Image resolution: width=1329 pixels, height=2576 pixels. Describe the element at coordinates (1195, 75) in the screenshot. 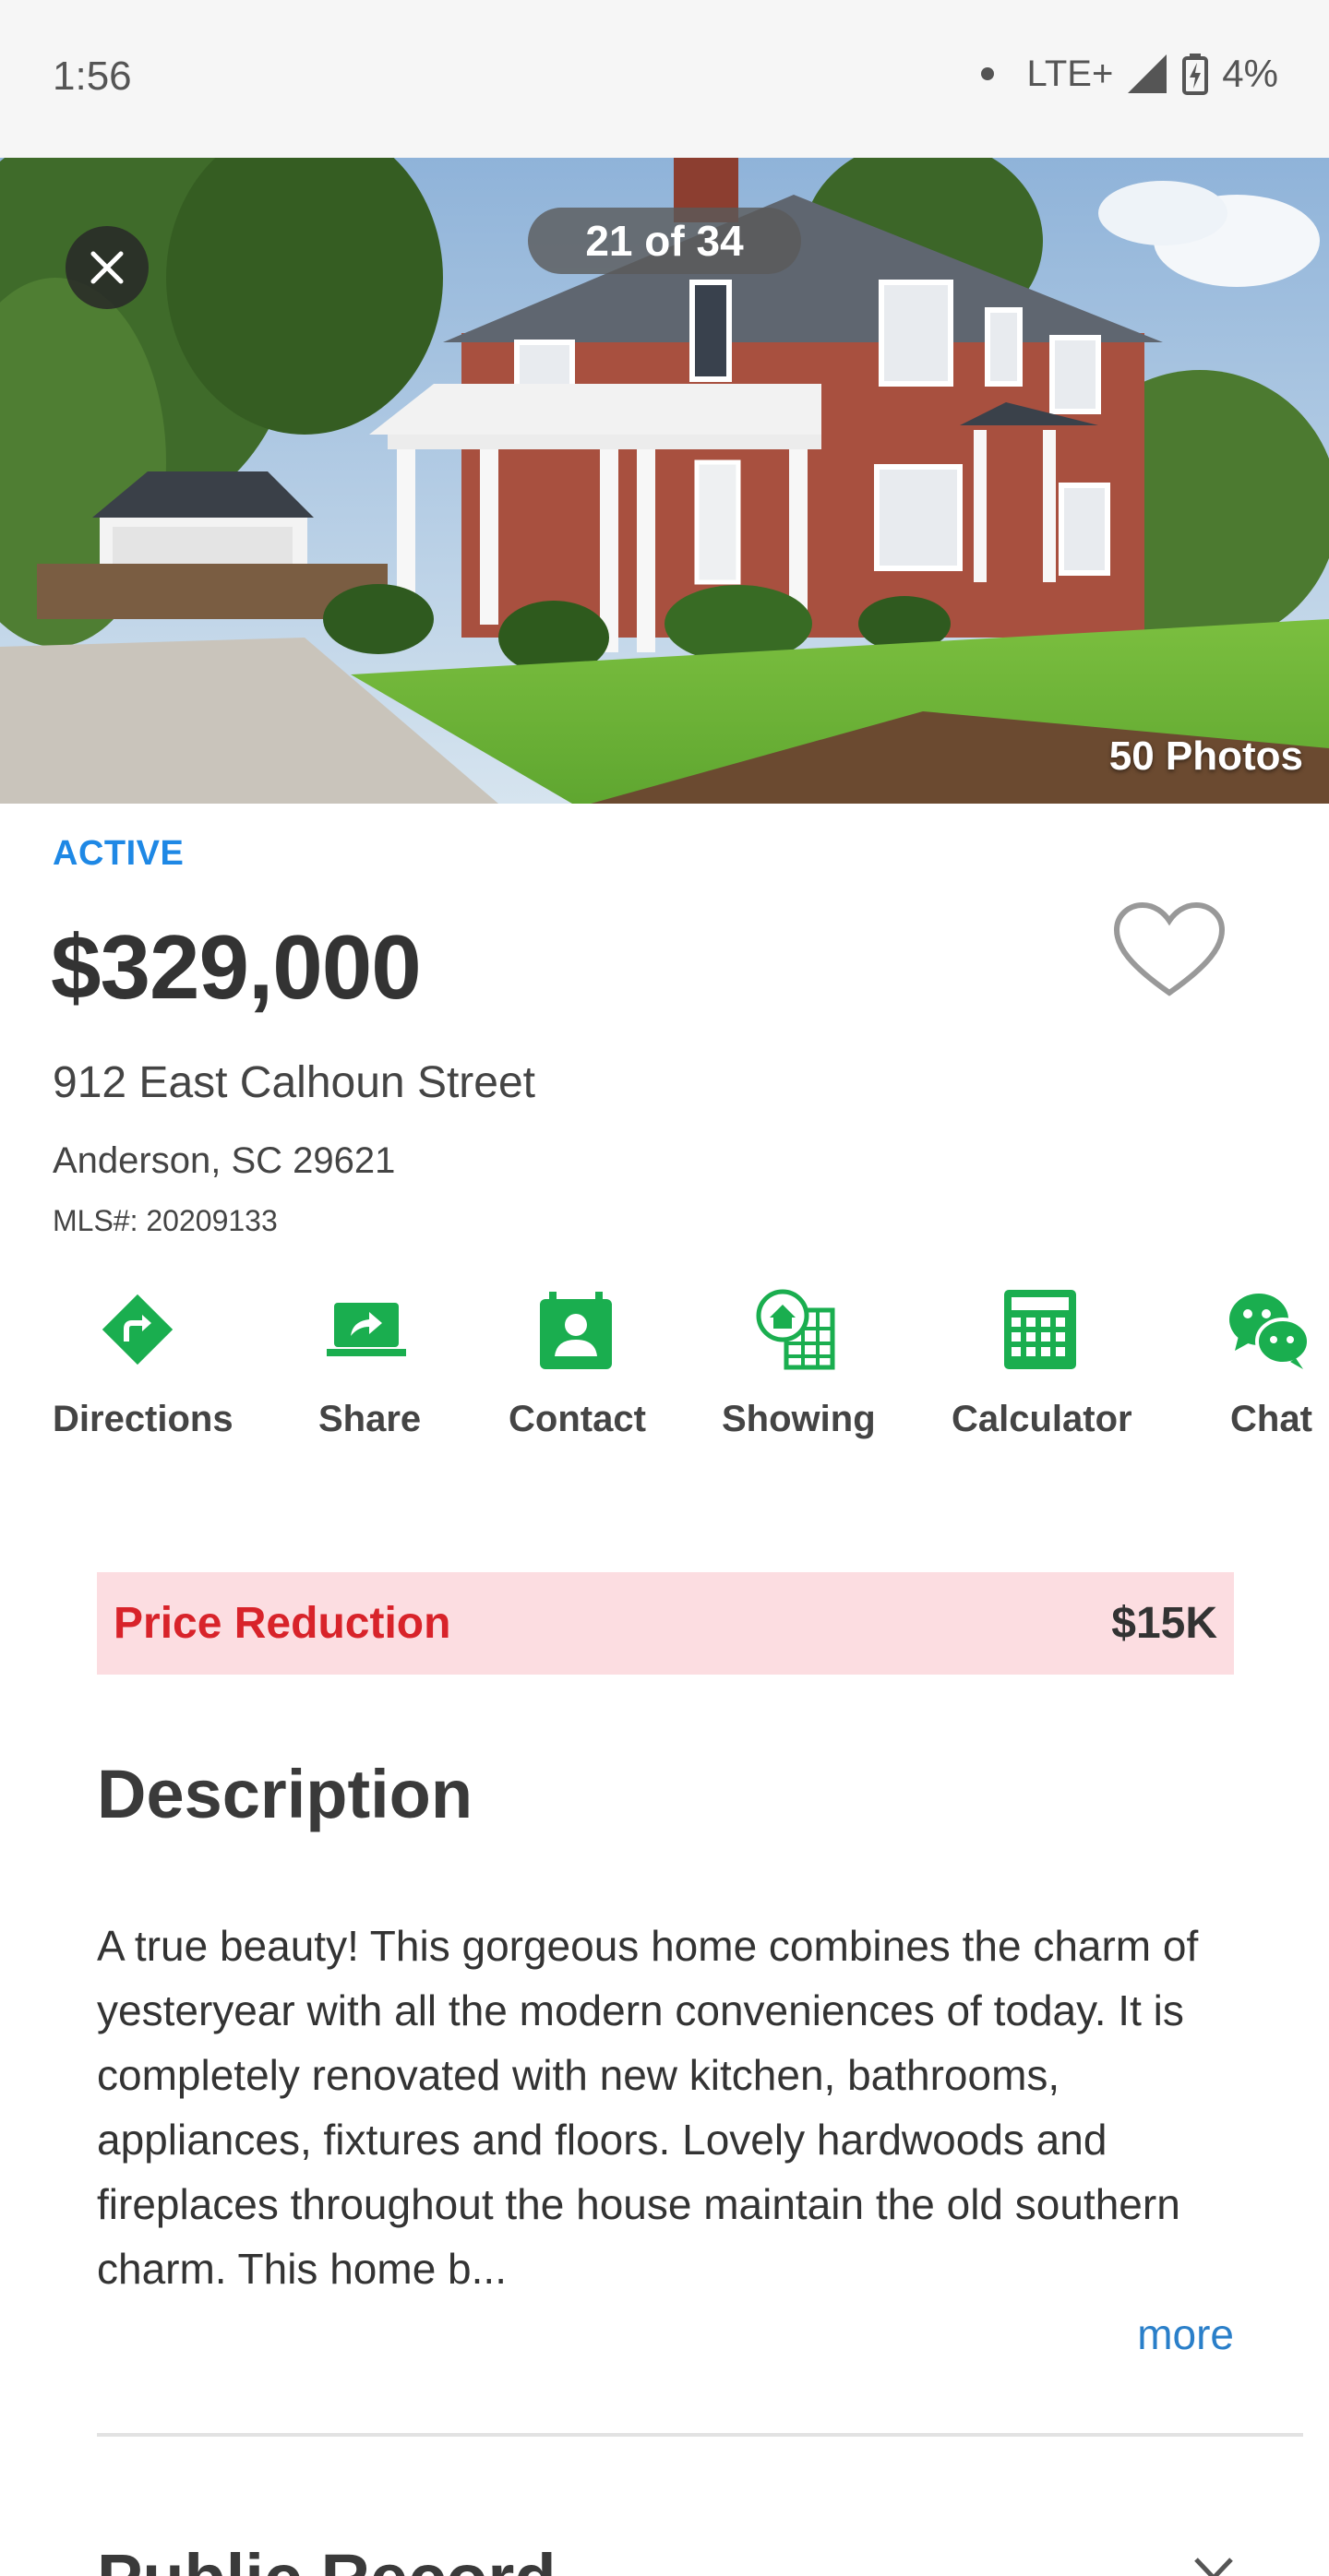

I see `battery-charging-icon` at that location.